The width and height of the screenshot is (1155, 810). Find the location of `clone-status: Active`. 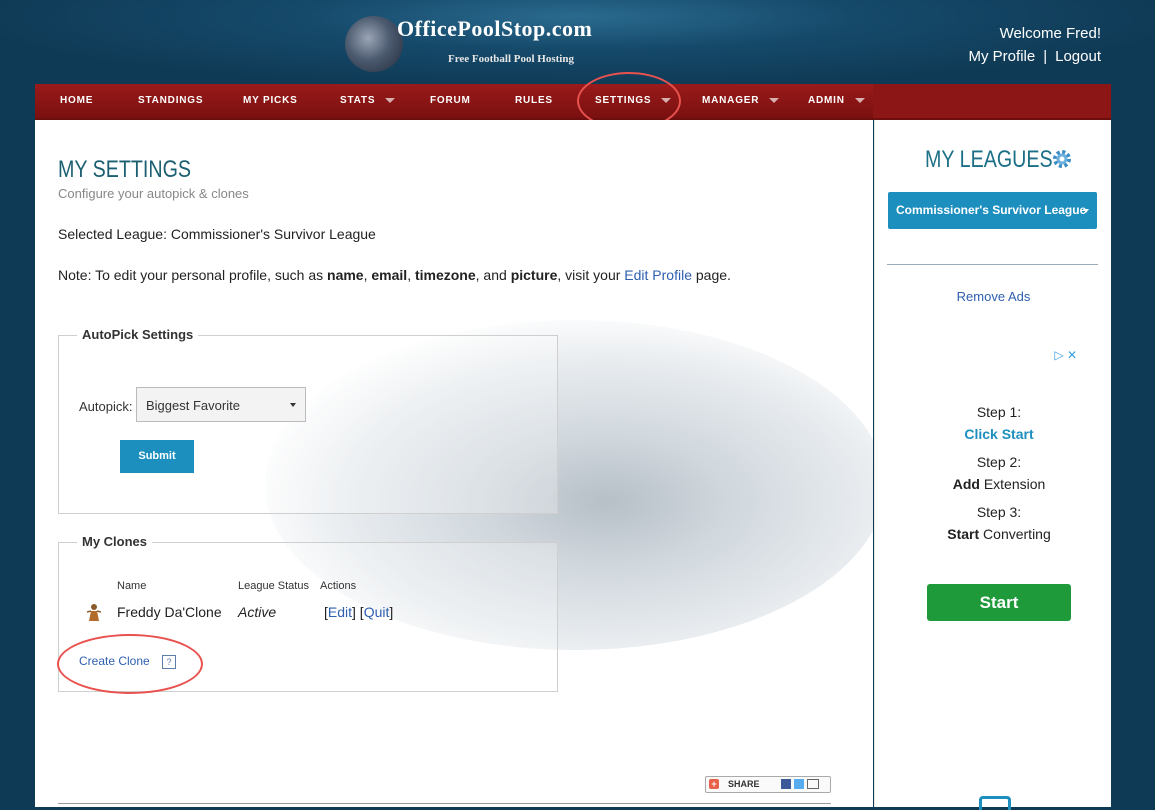

clone-status: Active is located at coordinates (257, 612).